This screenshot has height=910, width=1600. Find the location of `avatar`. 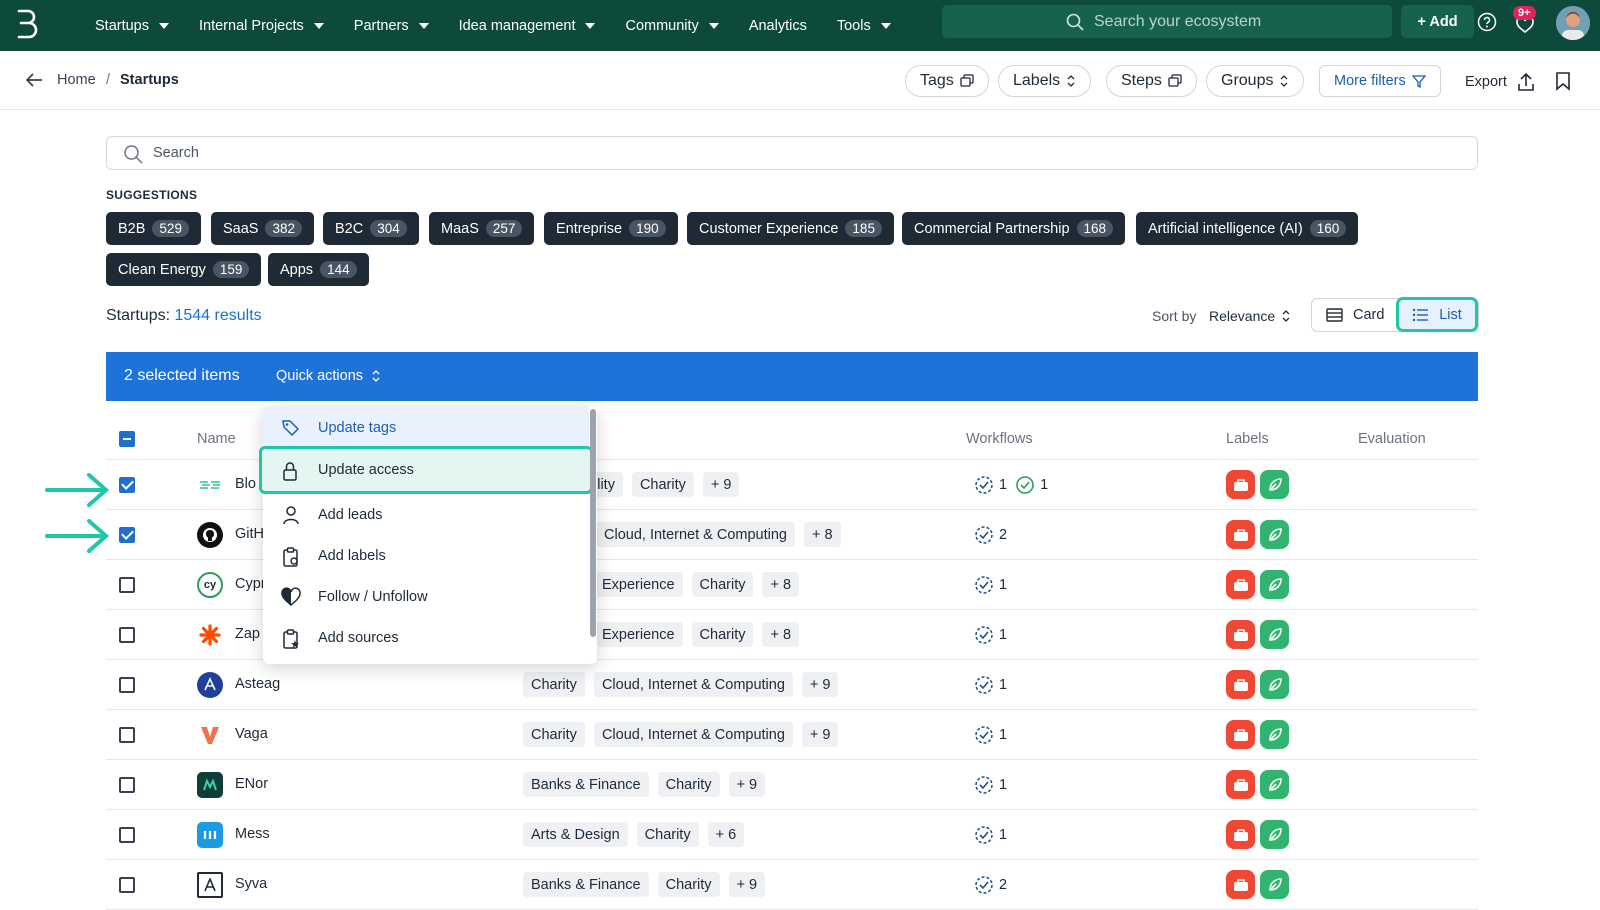

avatar is located at coordinates (1573, 23).